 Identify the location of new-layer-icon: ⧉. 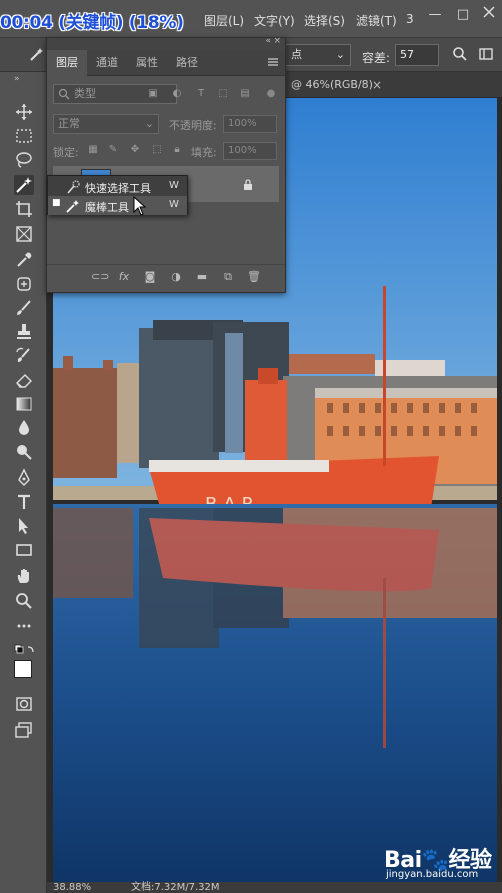
(228, 277).